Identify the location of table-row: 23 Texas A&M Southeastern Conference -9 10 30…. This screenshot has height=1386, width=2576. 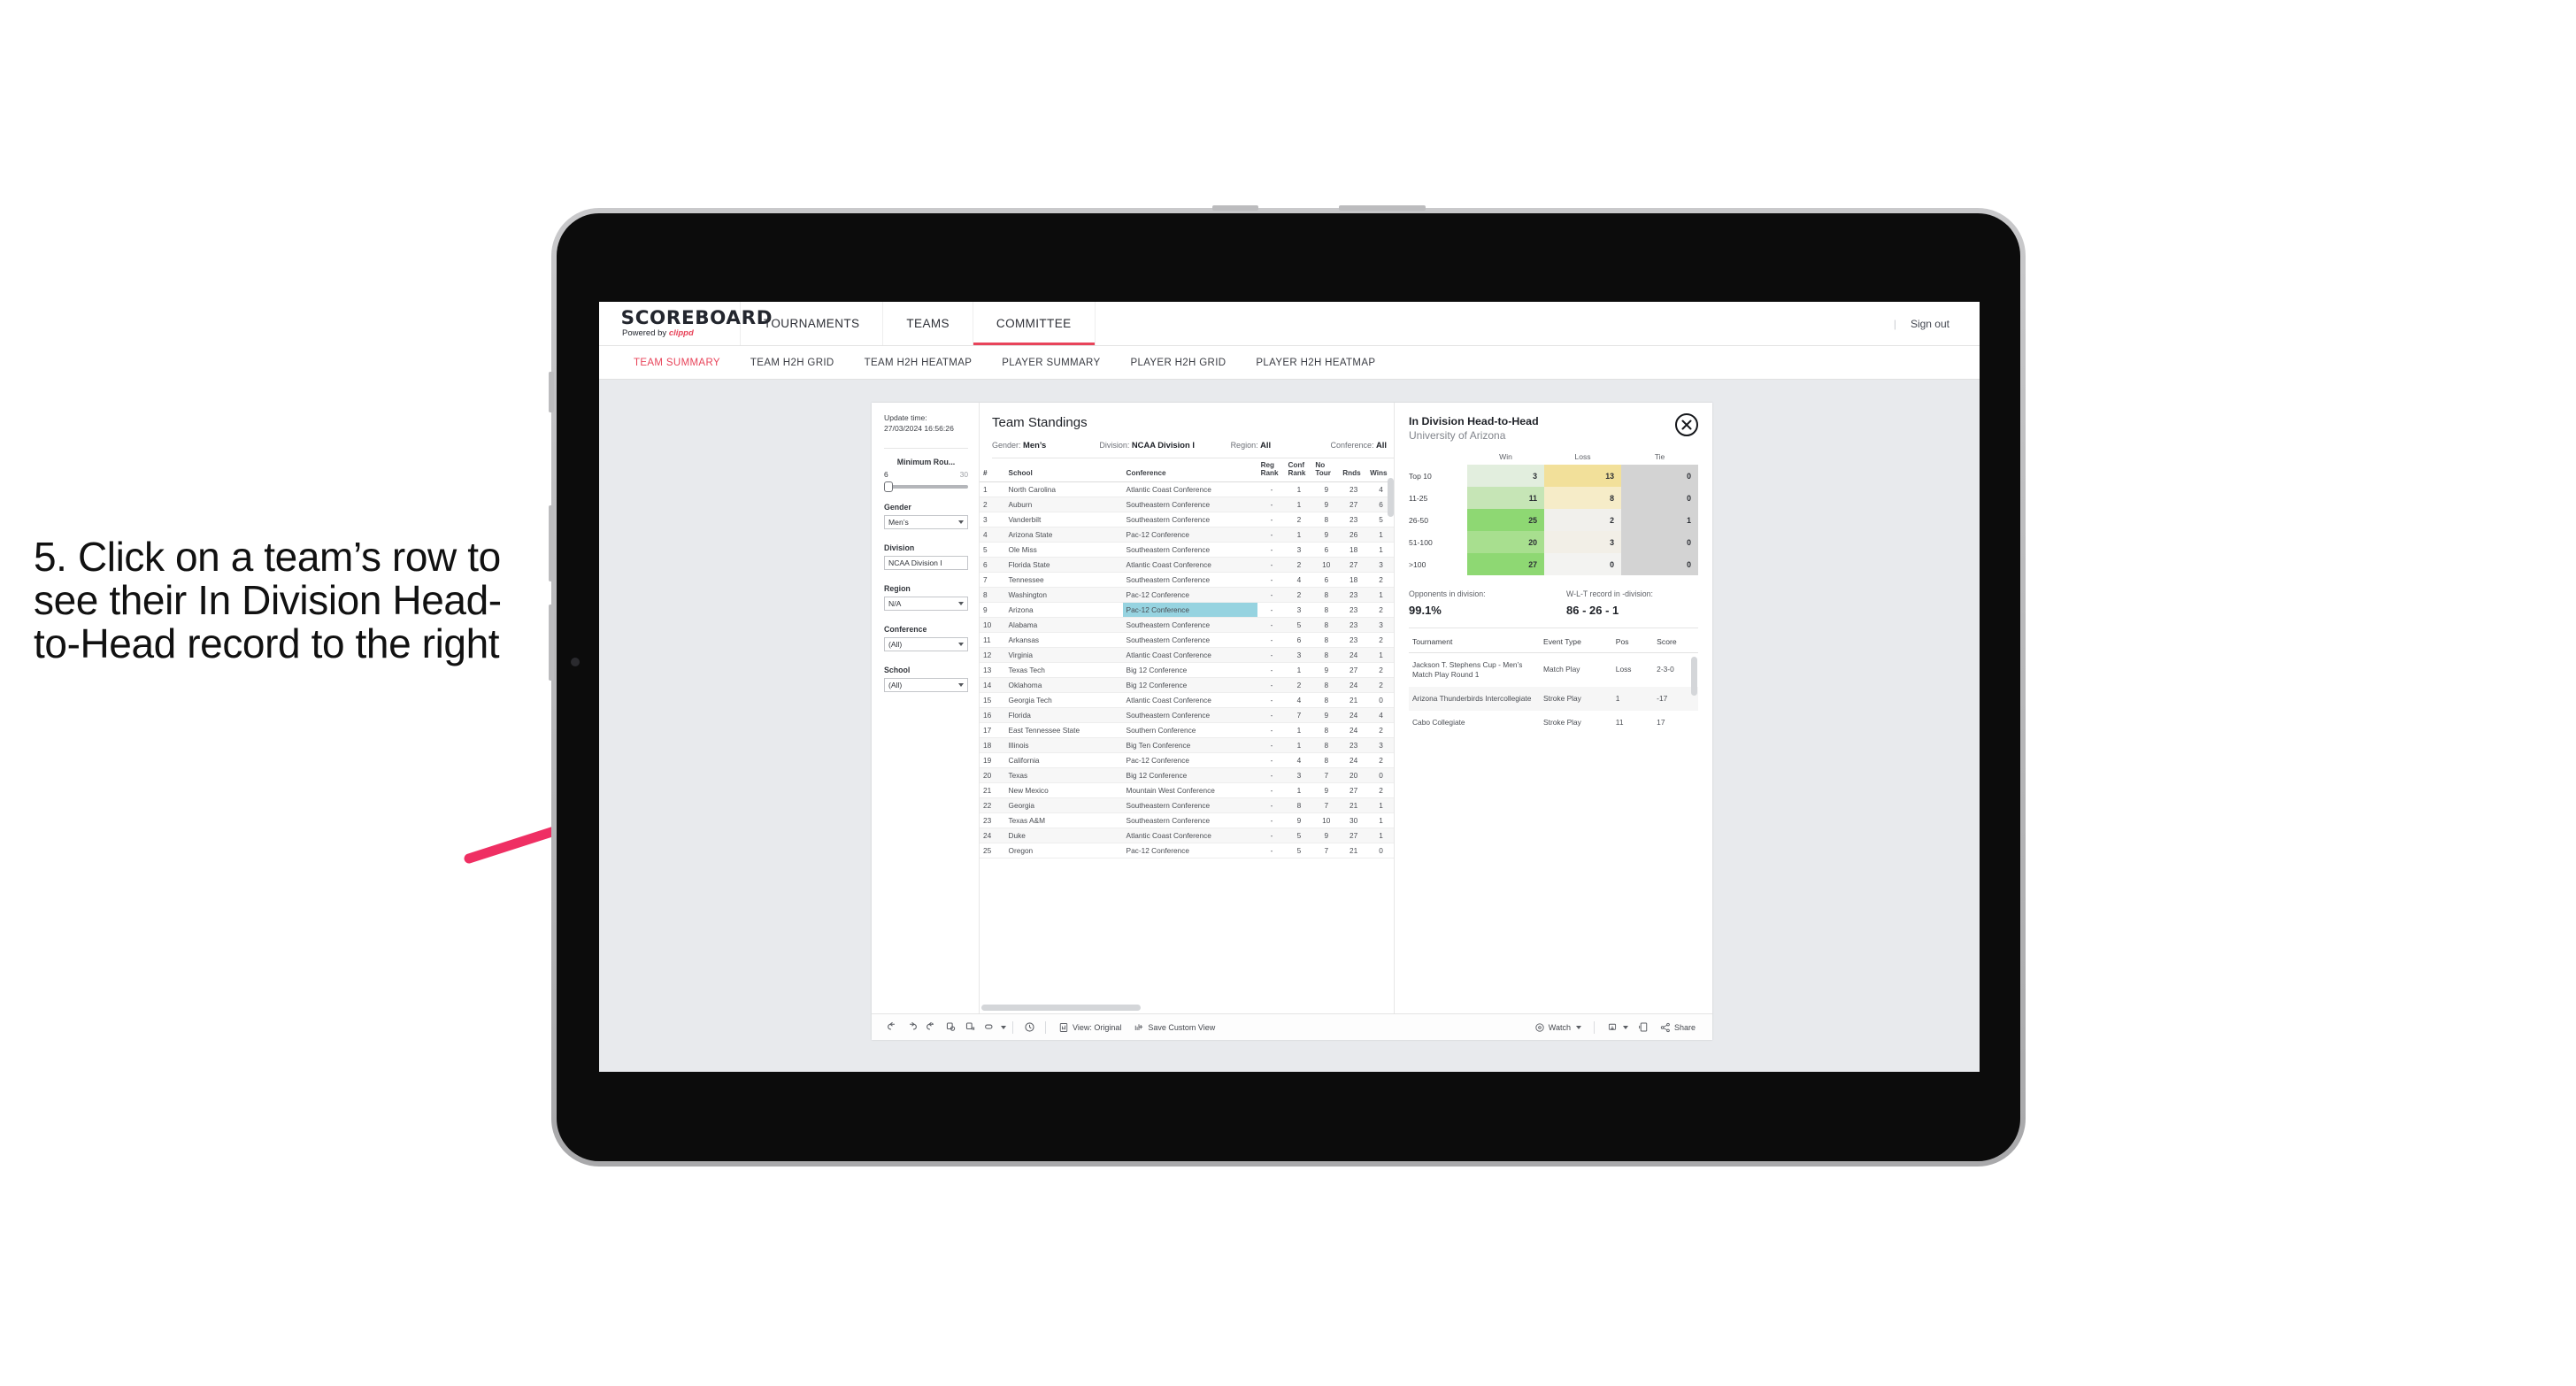
(1187, 820).